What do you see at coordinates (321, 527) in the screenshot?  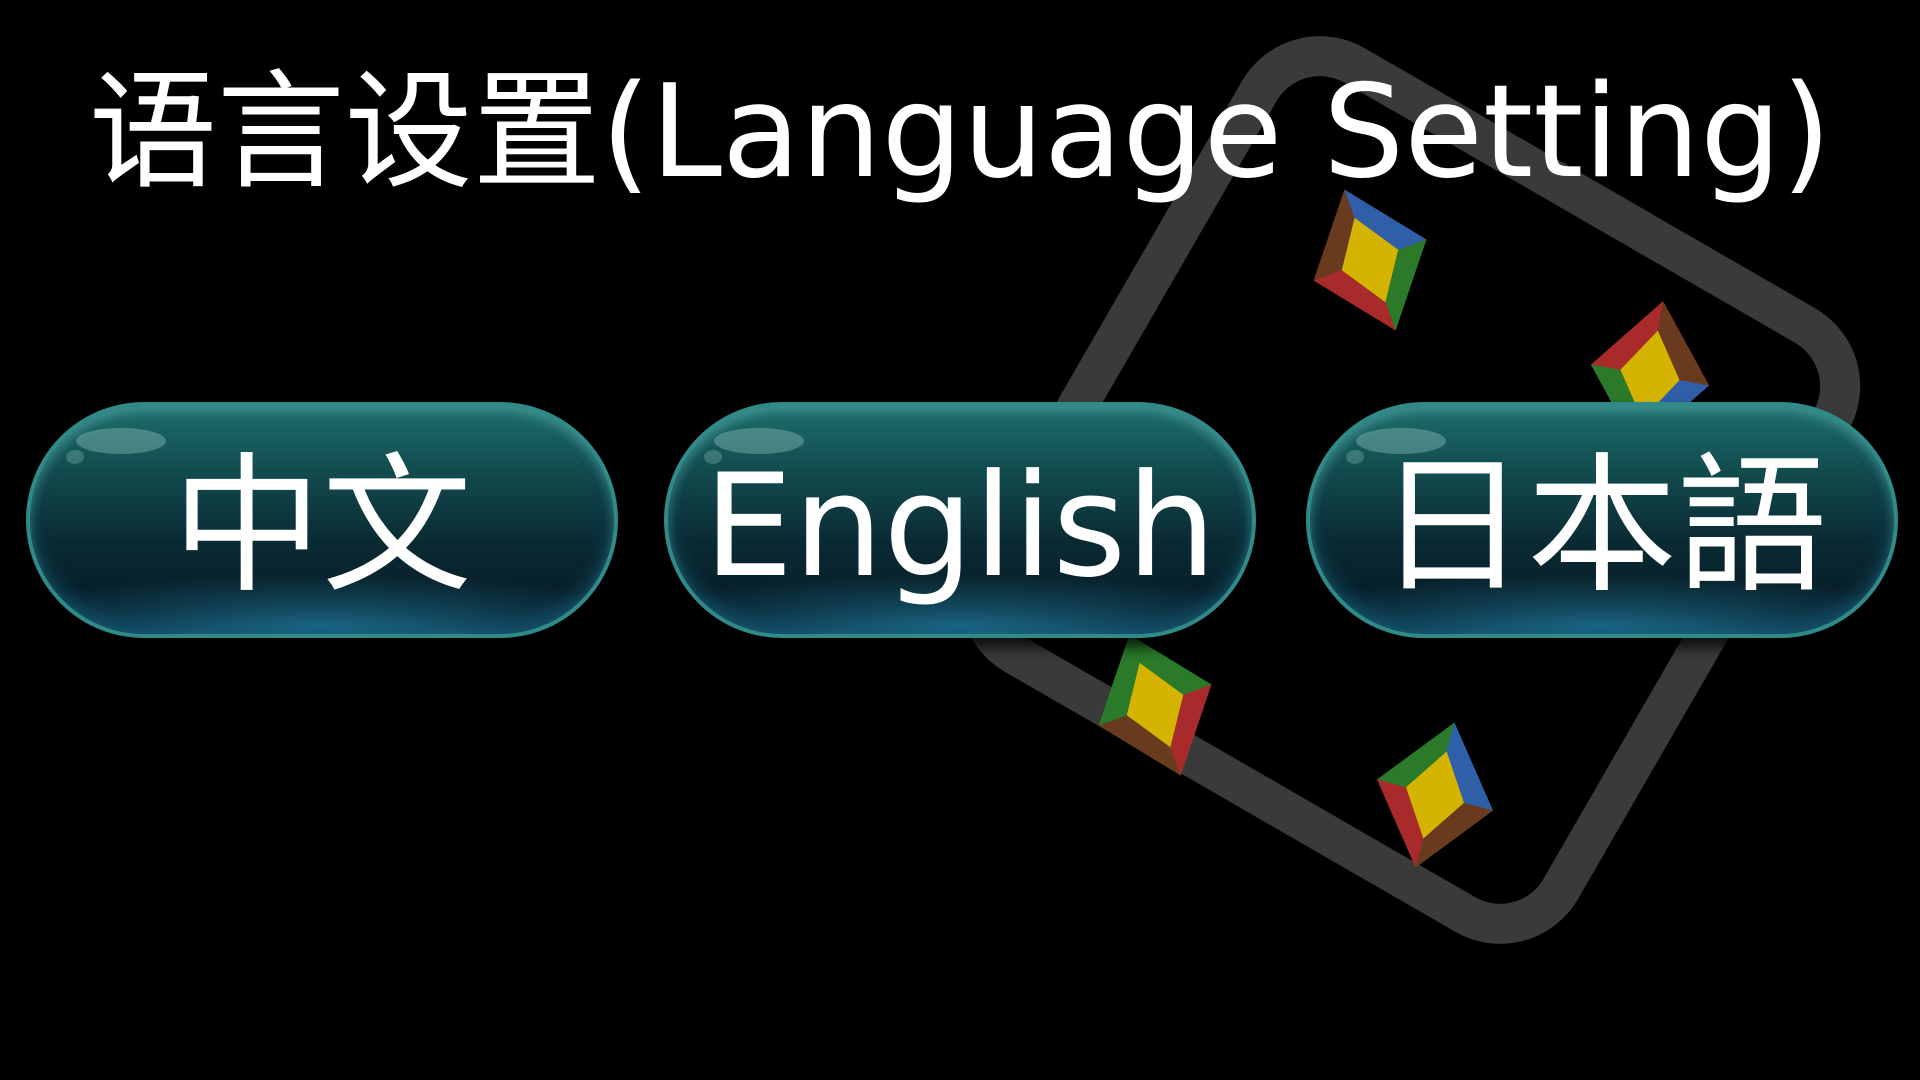 I see `language-button-label: 中文` at bounding box center [321, 527].